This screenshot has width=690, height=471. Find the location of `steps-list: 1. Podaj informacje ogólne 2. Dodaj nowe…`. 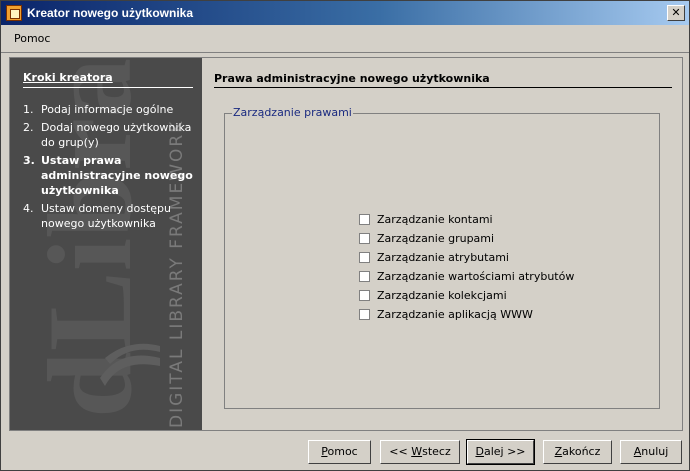

steps-list: 1. Podaj informacje ogólne 2. Dodaj nowe… is located at coordinates (108, 168).